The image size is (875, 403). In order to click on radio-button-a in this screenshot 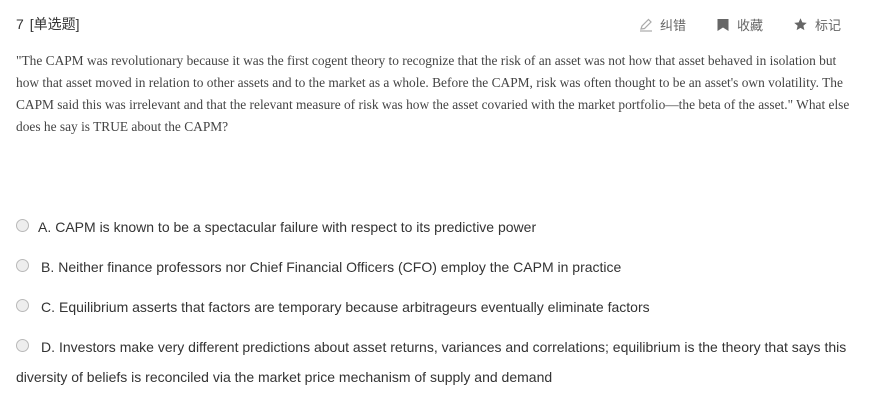, I will do `click(22, 225)`.